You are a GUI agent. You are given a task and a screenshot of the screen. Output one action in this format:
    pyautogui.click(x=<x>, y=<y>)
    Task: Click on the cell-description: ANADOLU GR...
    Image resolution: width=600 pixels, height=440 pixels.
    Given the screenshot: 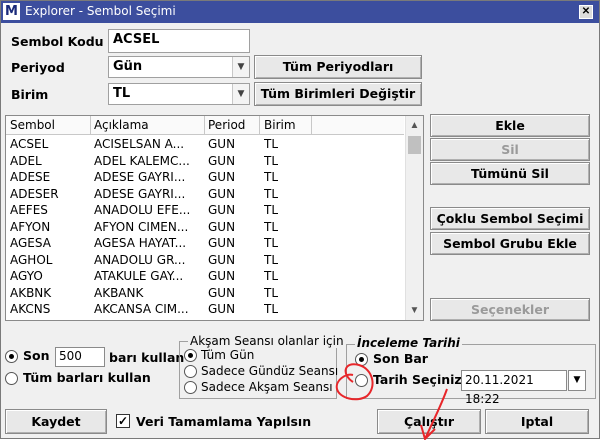 What is the action you would take?
    pyautogui.click(x=140, y=259)
    